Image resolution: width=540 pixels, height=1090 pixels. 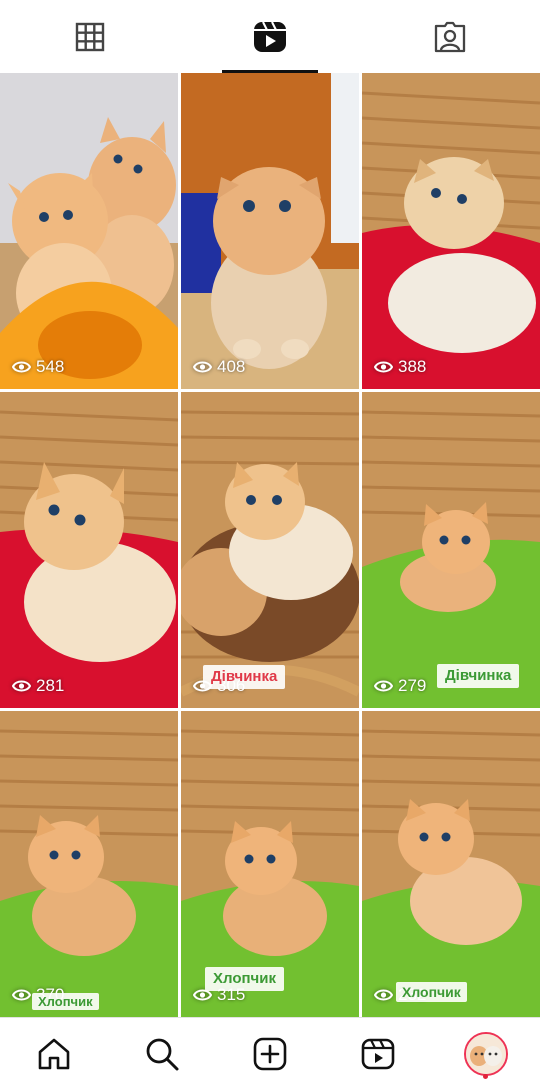 I want to click on reel-tile: 279 Дівчинка, so click(x=451, y=550).